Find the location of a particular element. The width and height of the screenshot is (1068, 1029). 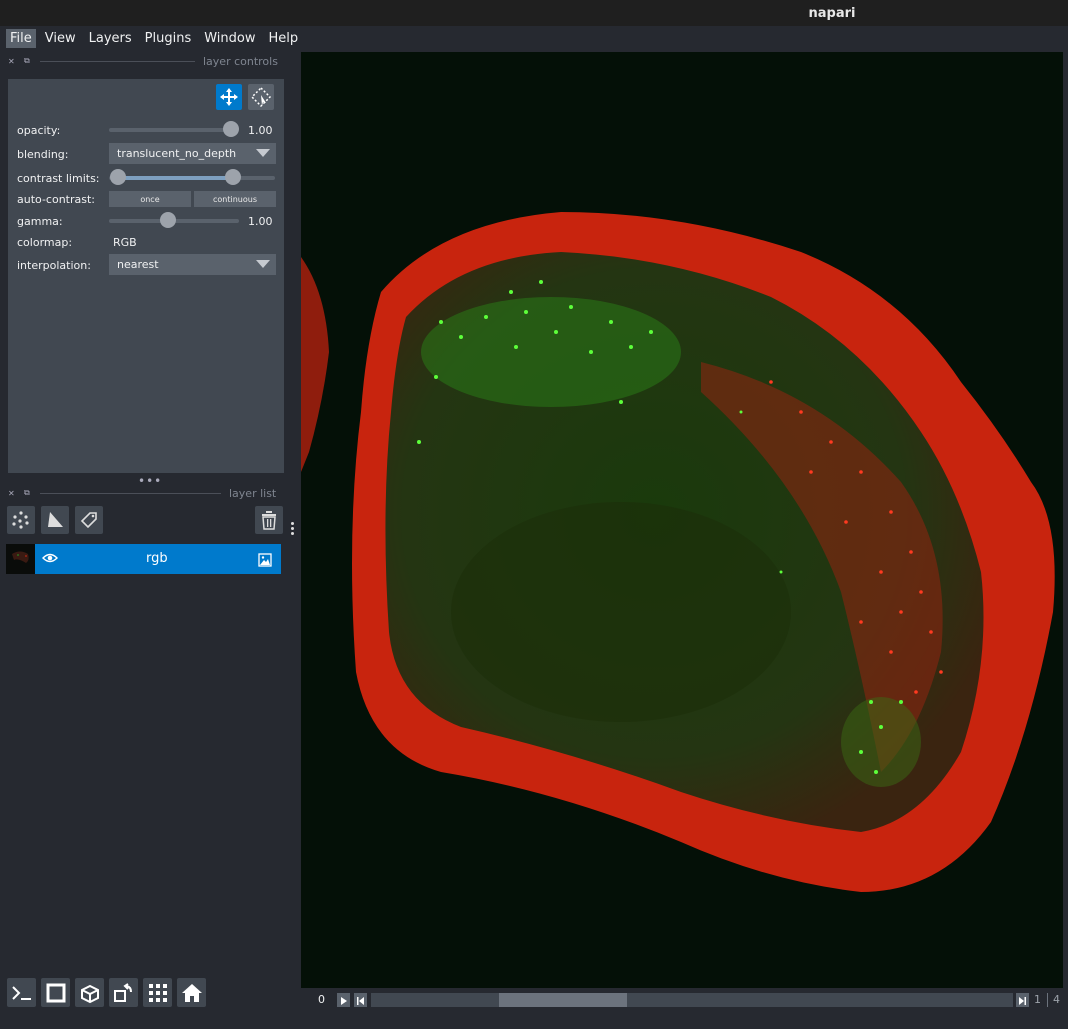

play-icon is located at coordinates (344, 1001).